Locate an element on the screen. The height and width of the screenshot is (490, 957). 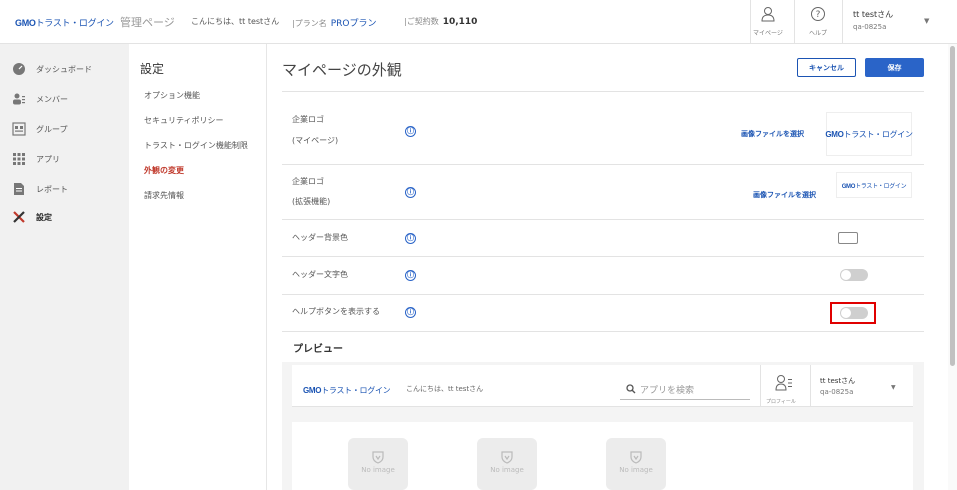
company-logo-extension-sublabel: (拡張機能) is located at coordinates (311, 201).